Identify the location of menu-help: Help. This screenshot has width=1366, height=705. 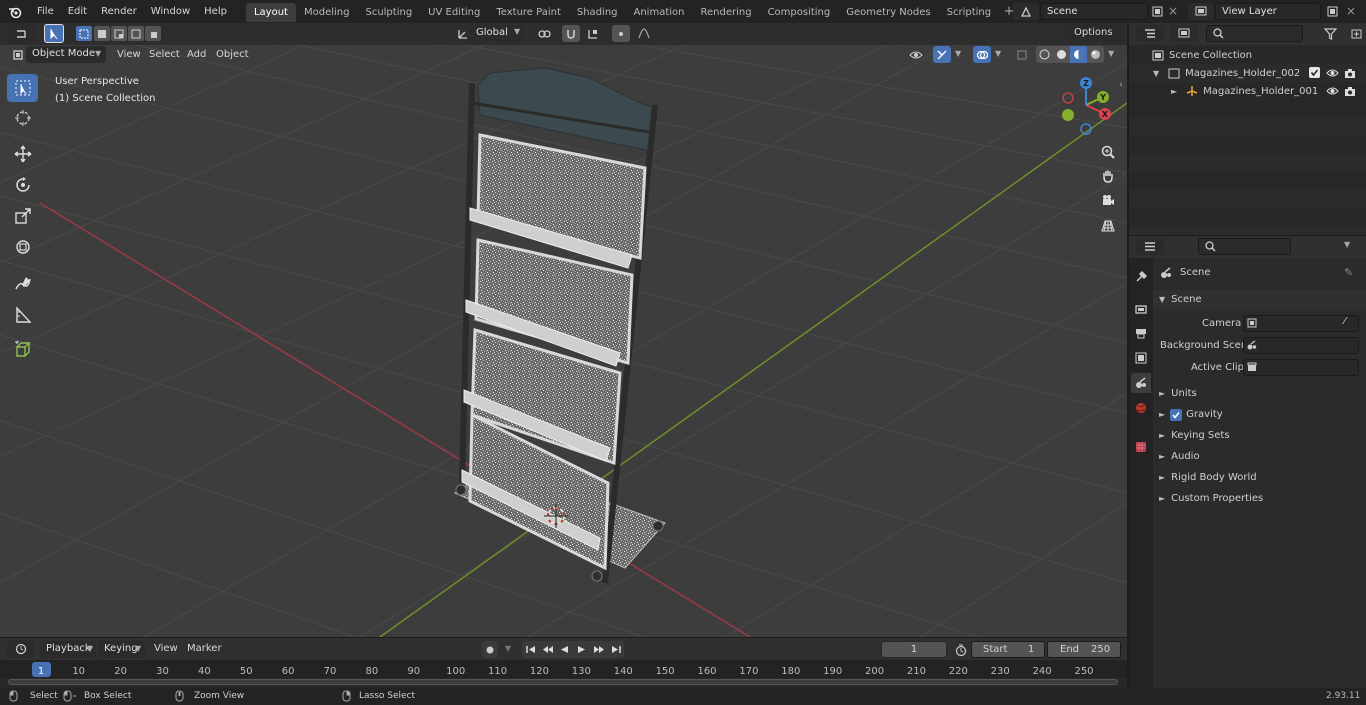
(215, 11).